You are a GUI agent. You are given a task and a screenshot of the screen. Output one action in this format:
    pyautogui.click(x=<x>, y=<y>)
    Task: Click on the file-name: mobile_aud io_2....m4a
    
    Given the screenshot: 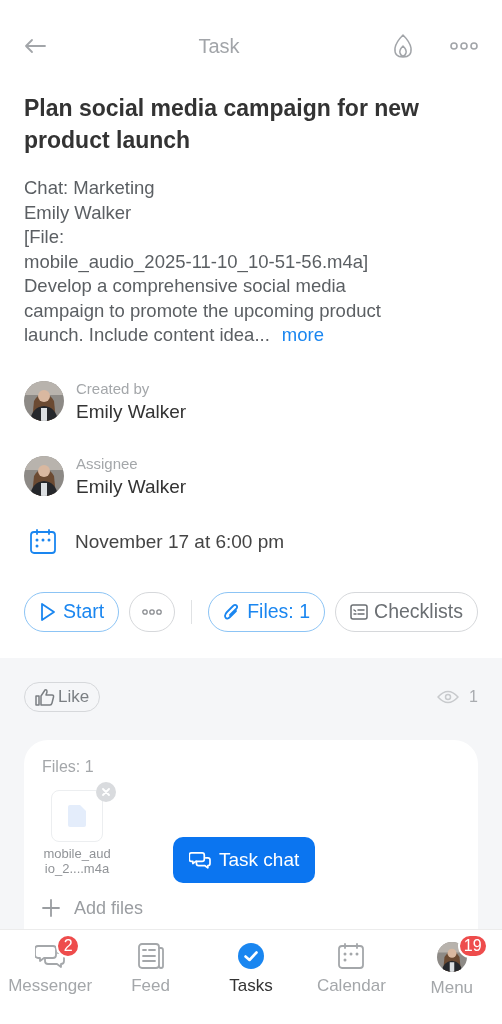 What is the action you would take?
    pyautogui.click(x=77, y=860)
    